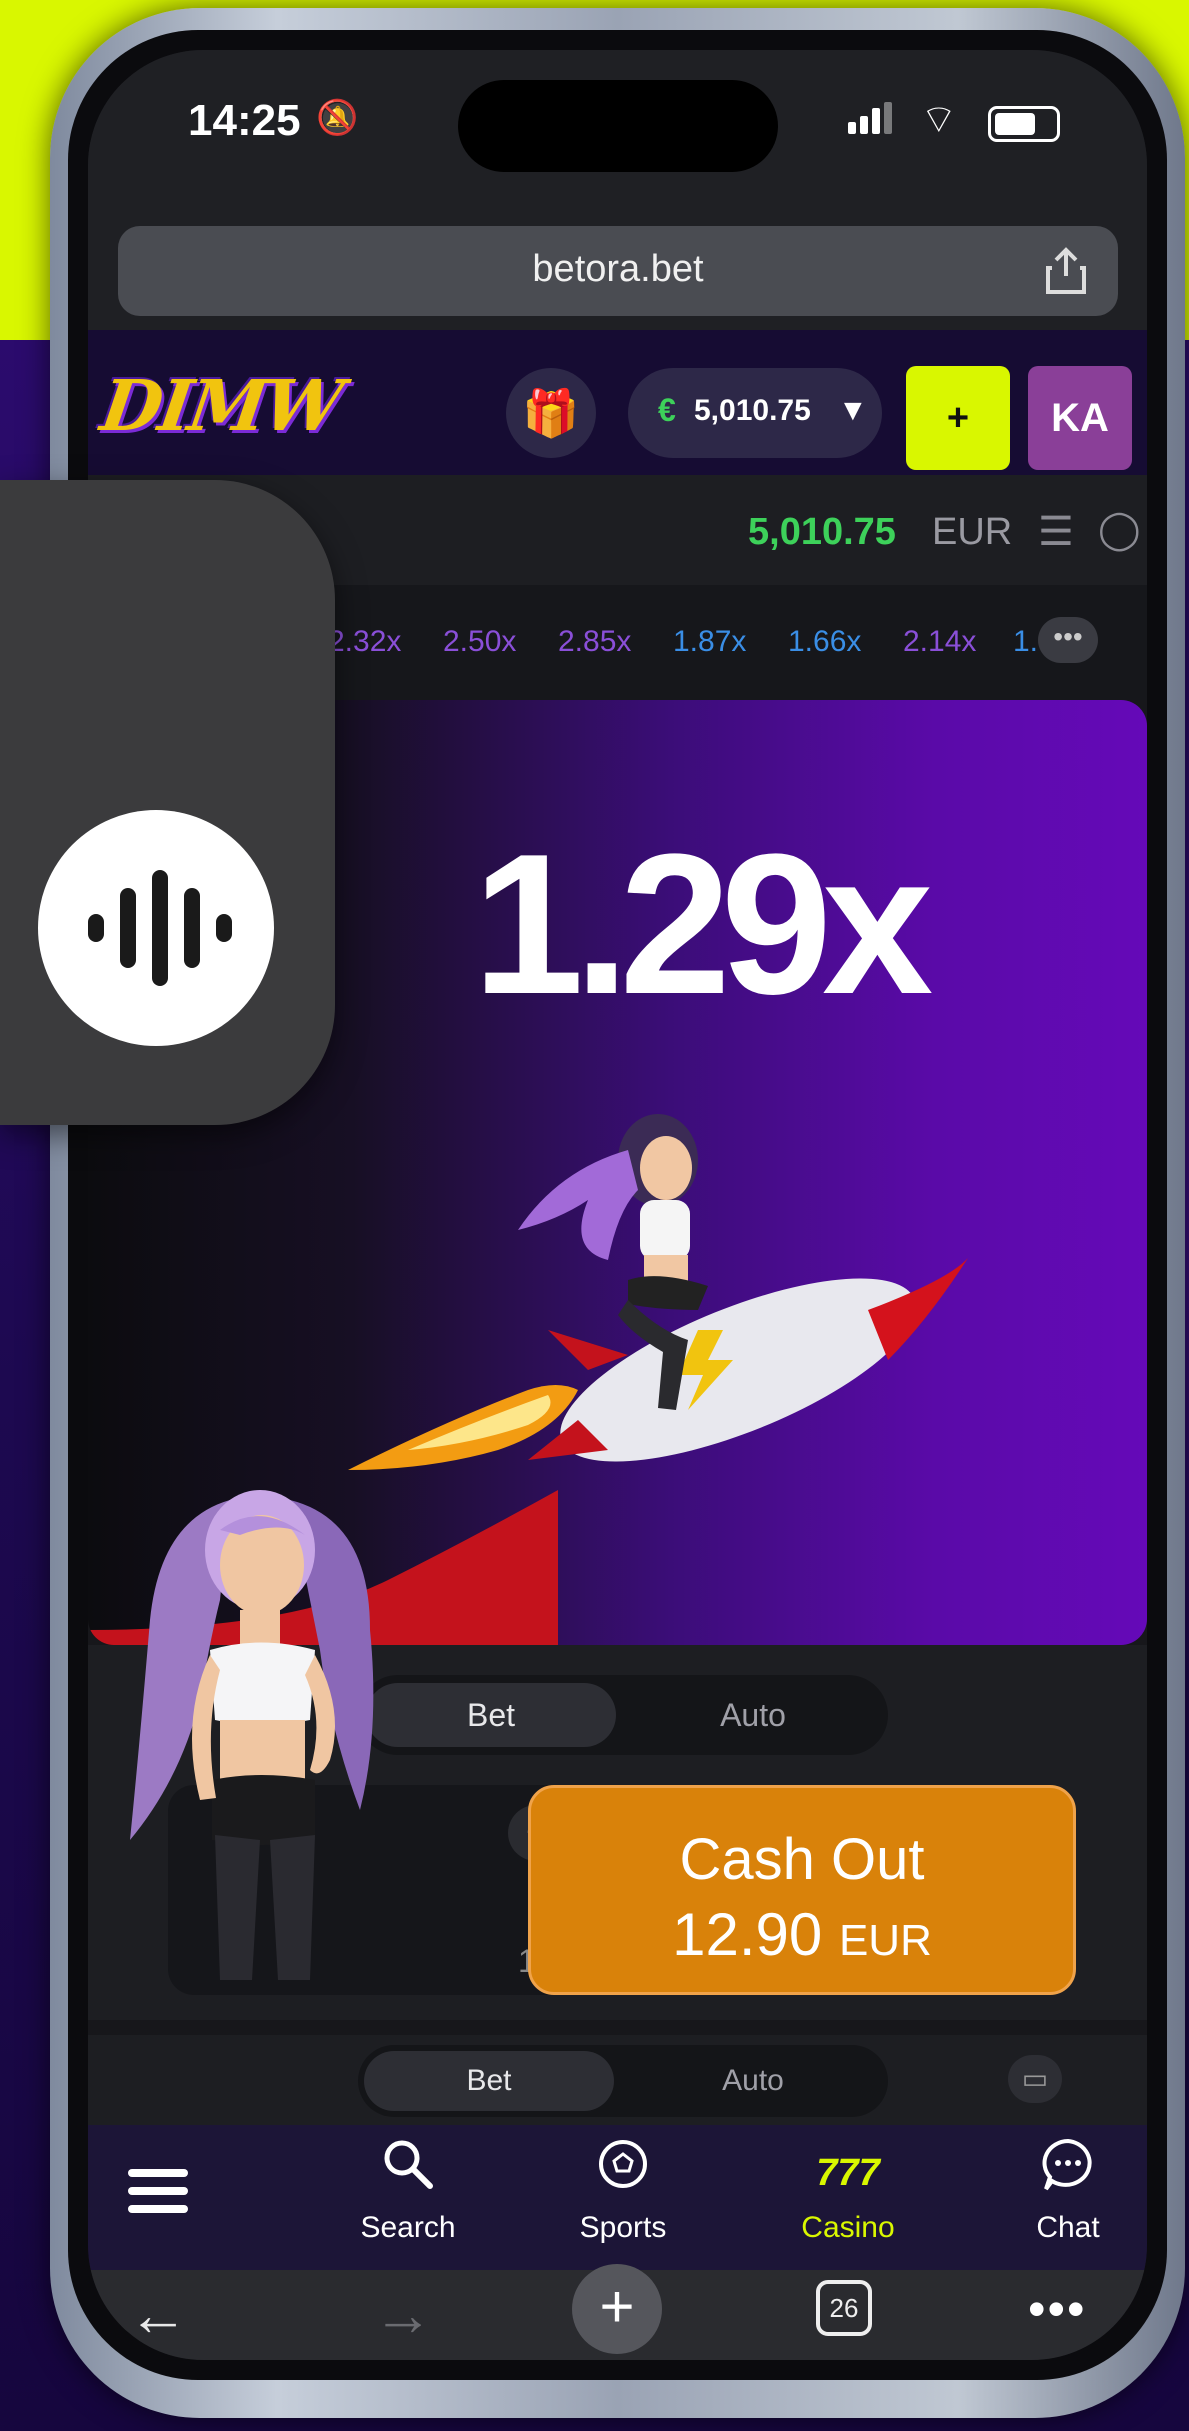 The height and width of the screenshot is (2431, 1189). I want to click on dynamic-island, so click(618, 126).